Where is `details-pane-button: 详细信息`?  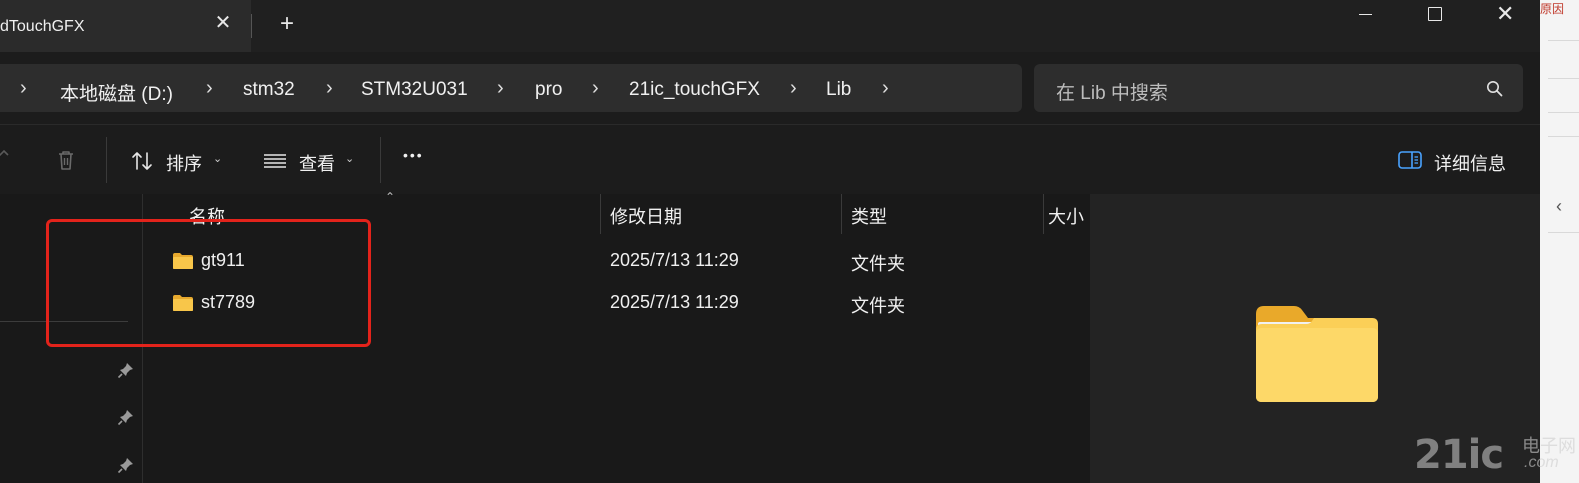 details-pane-button: 详细信息 is located at coordinates (1456, 160).